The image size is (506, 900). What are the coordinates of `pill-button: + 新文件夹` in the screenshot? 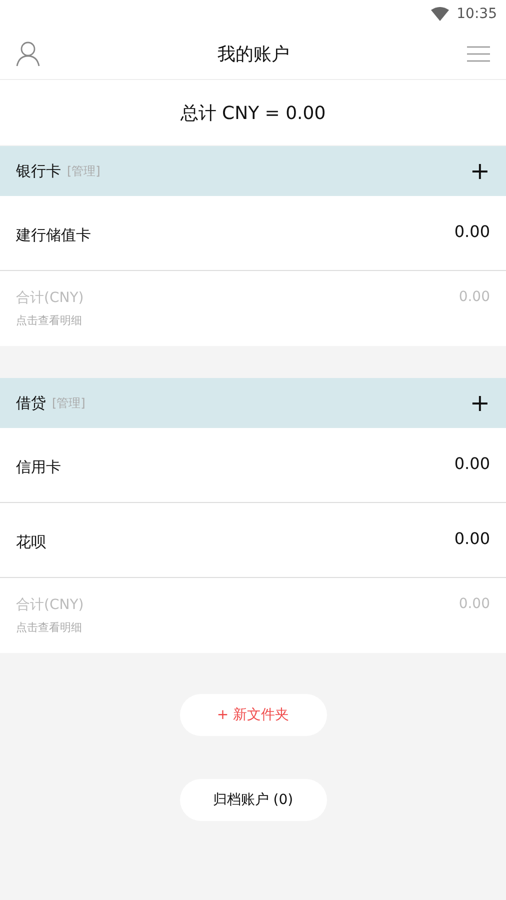 It's located at (253, 715).